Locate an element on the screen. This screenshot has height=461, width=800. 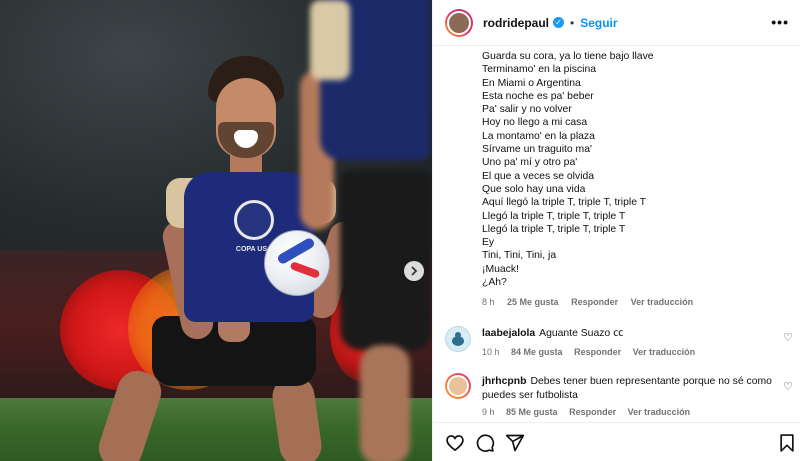
comment-likes: 84 Me gusta is located at coordinates (537, 352).